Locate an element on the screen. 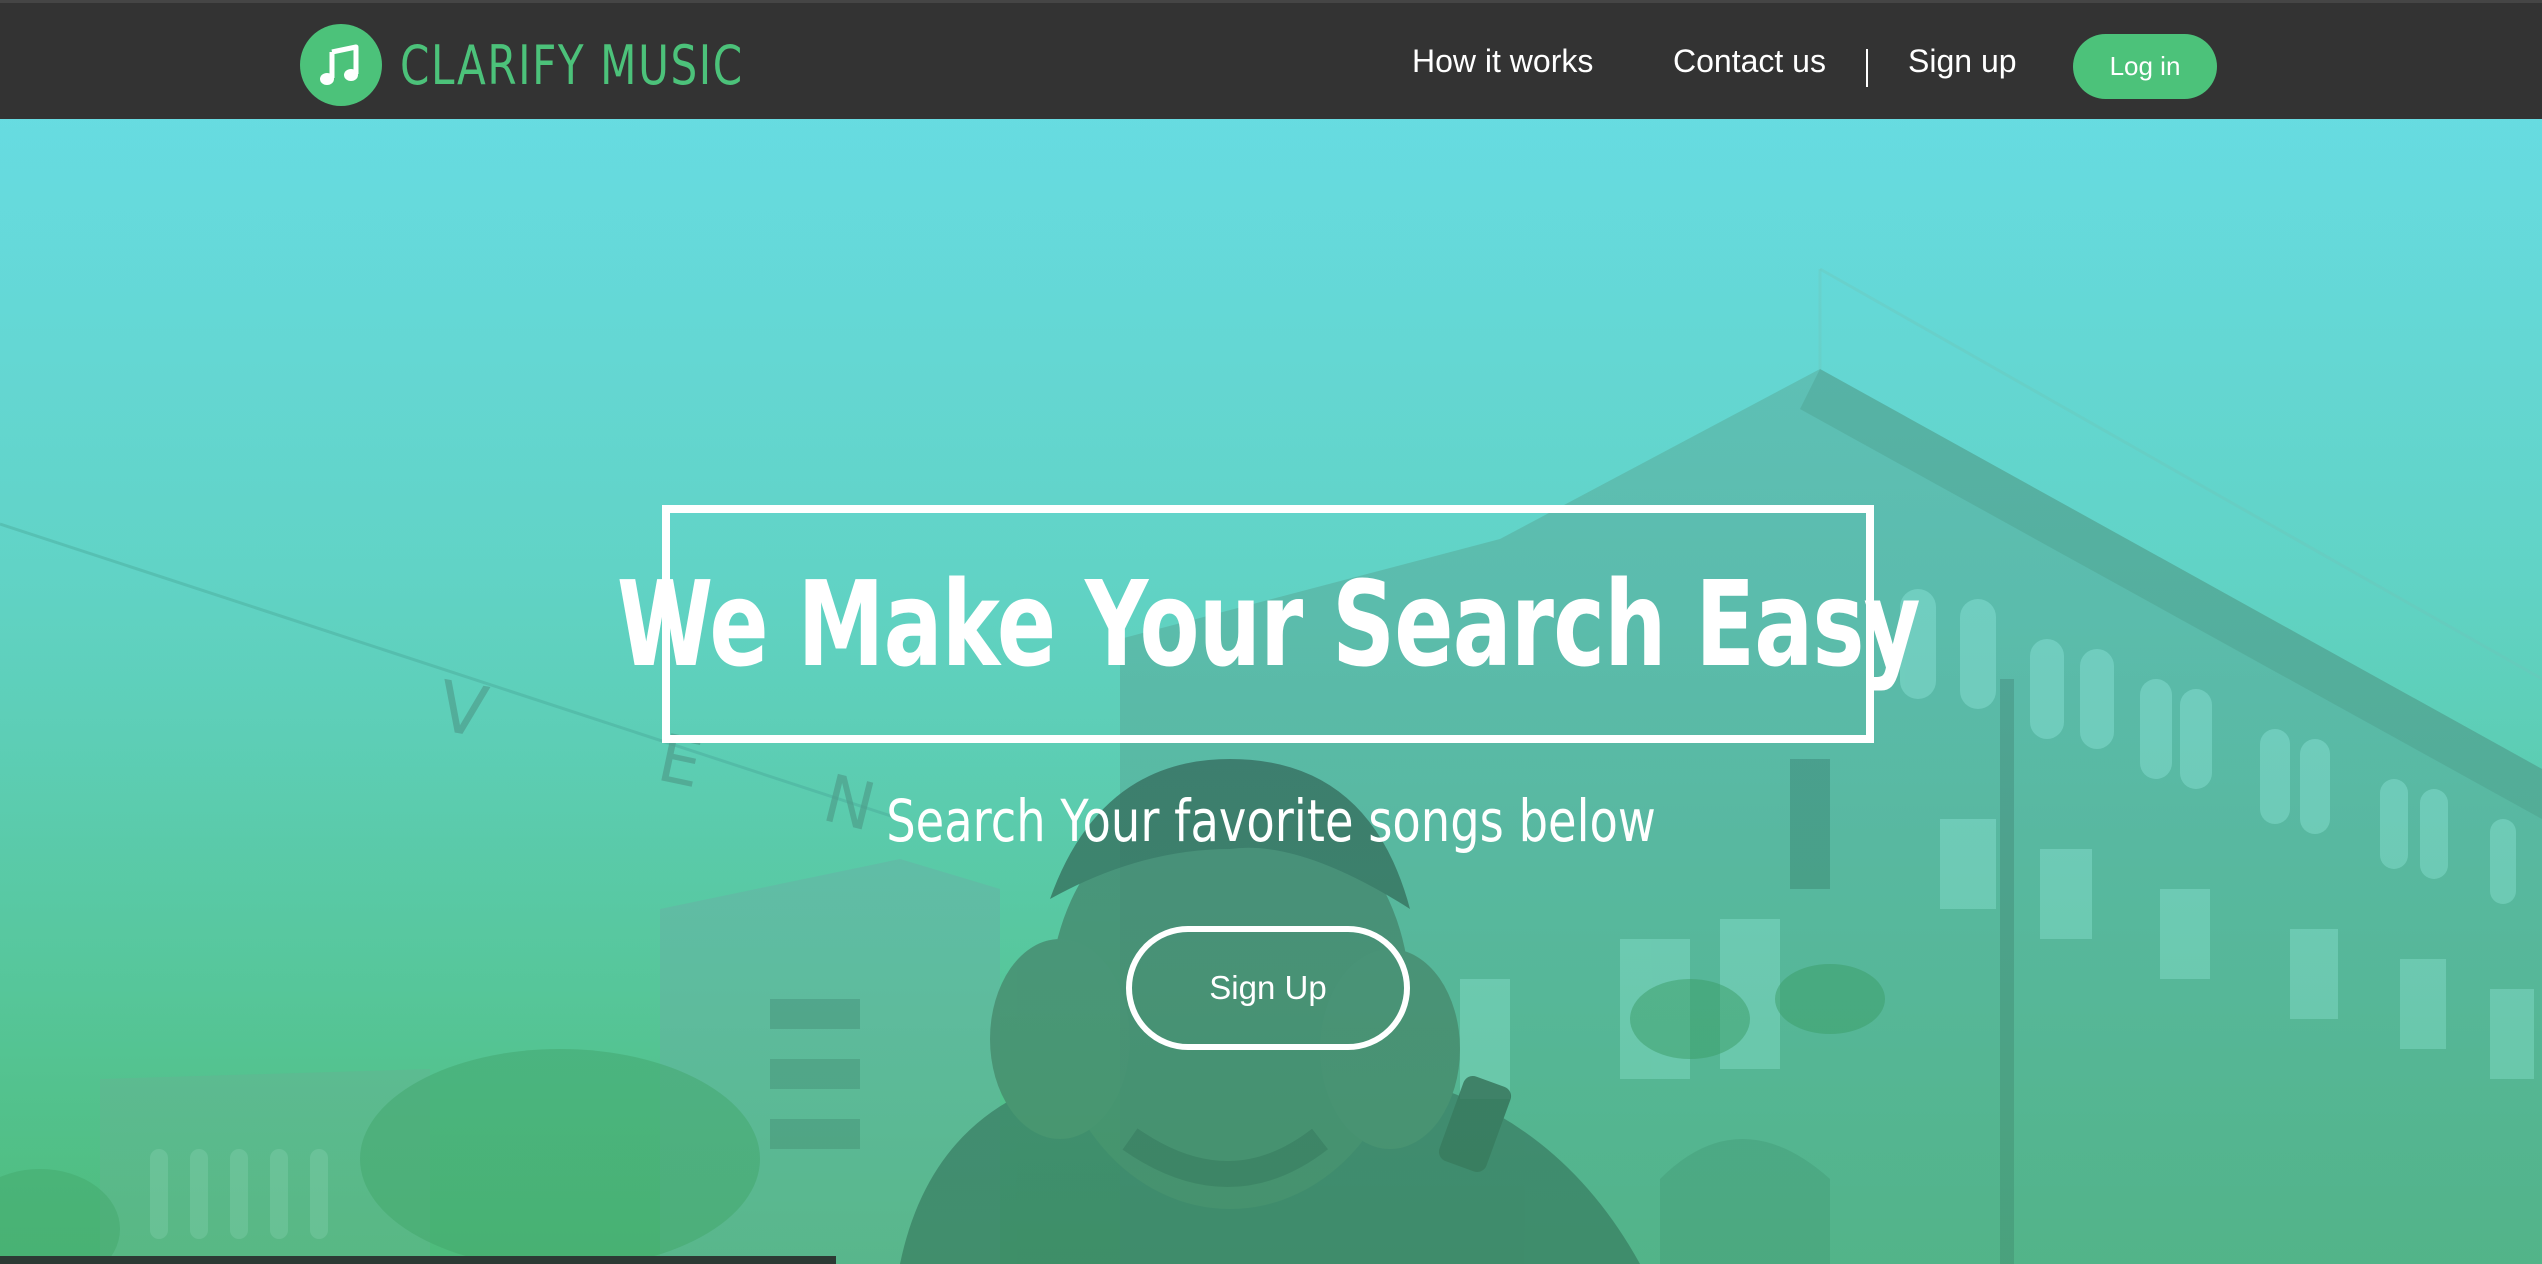 The width and height of the screenshot is (2542, 1264). headline-frame: We Make Your Search Easy is located at coordinates (1268, 624).